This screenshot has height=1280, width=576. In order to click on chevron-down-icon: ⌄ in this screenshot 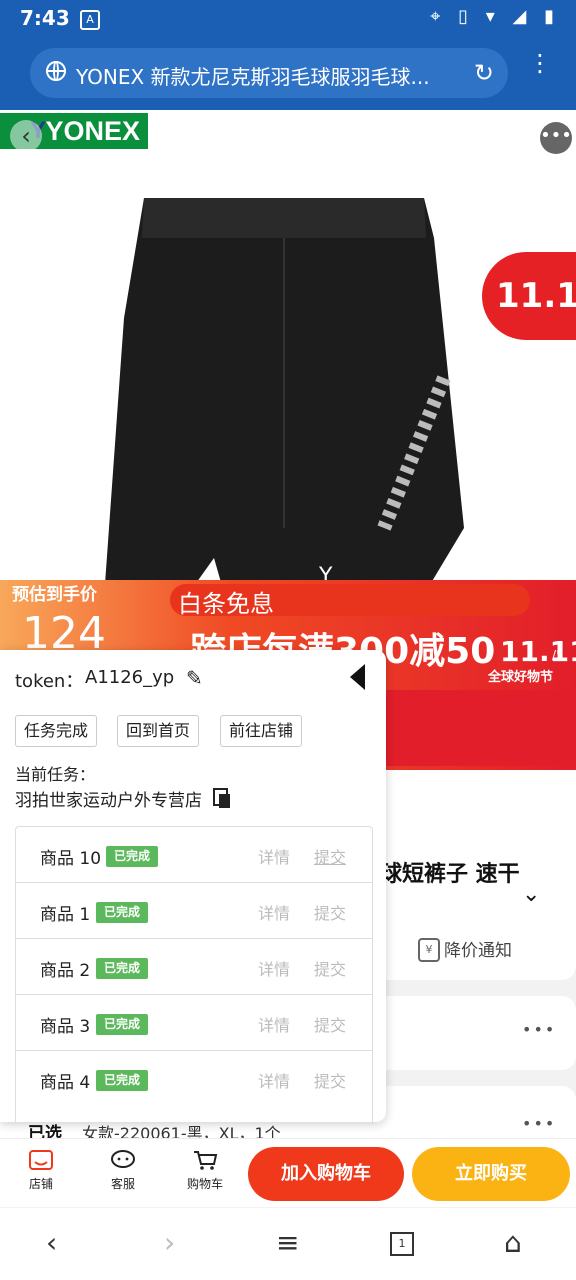, I will do `click(531, 894)`.